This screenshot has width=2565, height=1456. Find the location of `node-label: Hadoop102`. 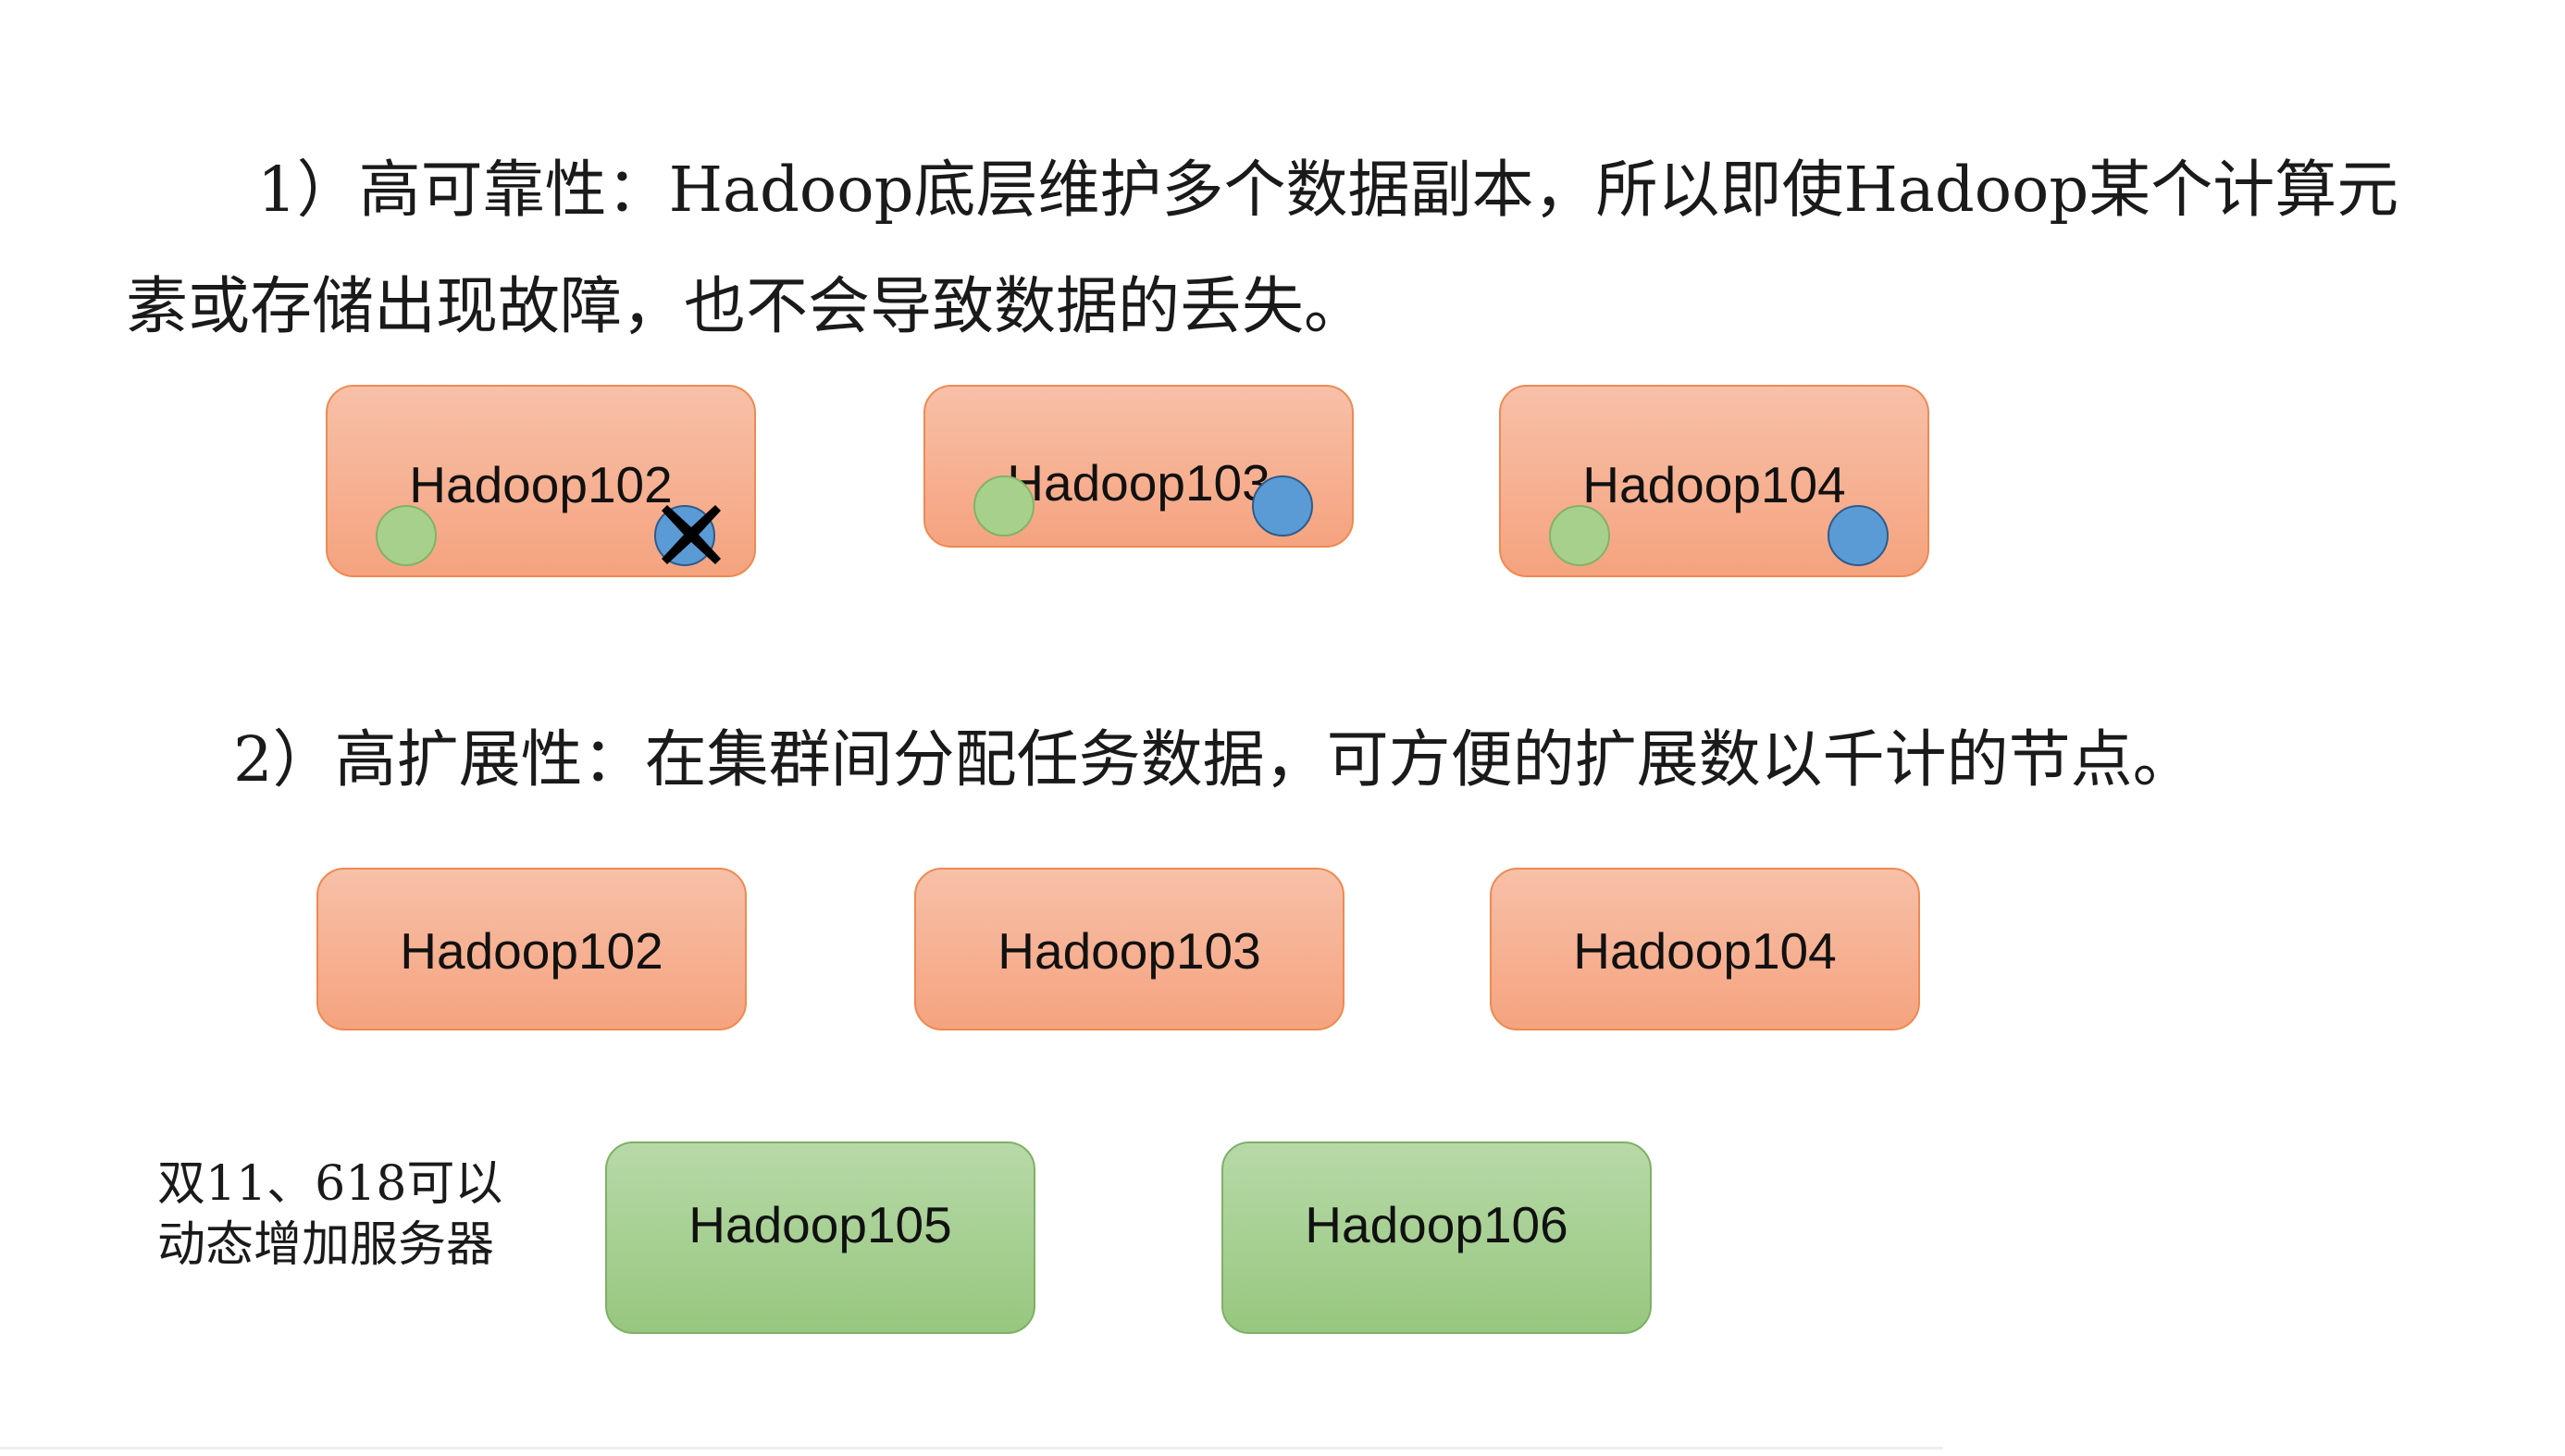

node-label: Hadoop102 is located at coordinates (531, 951).